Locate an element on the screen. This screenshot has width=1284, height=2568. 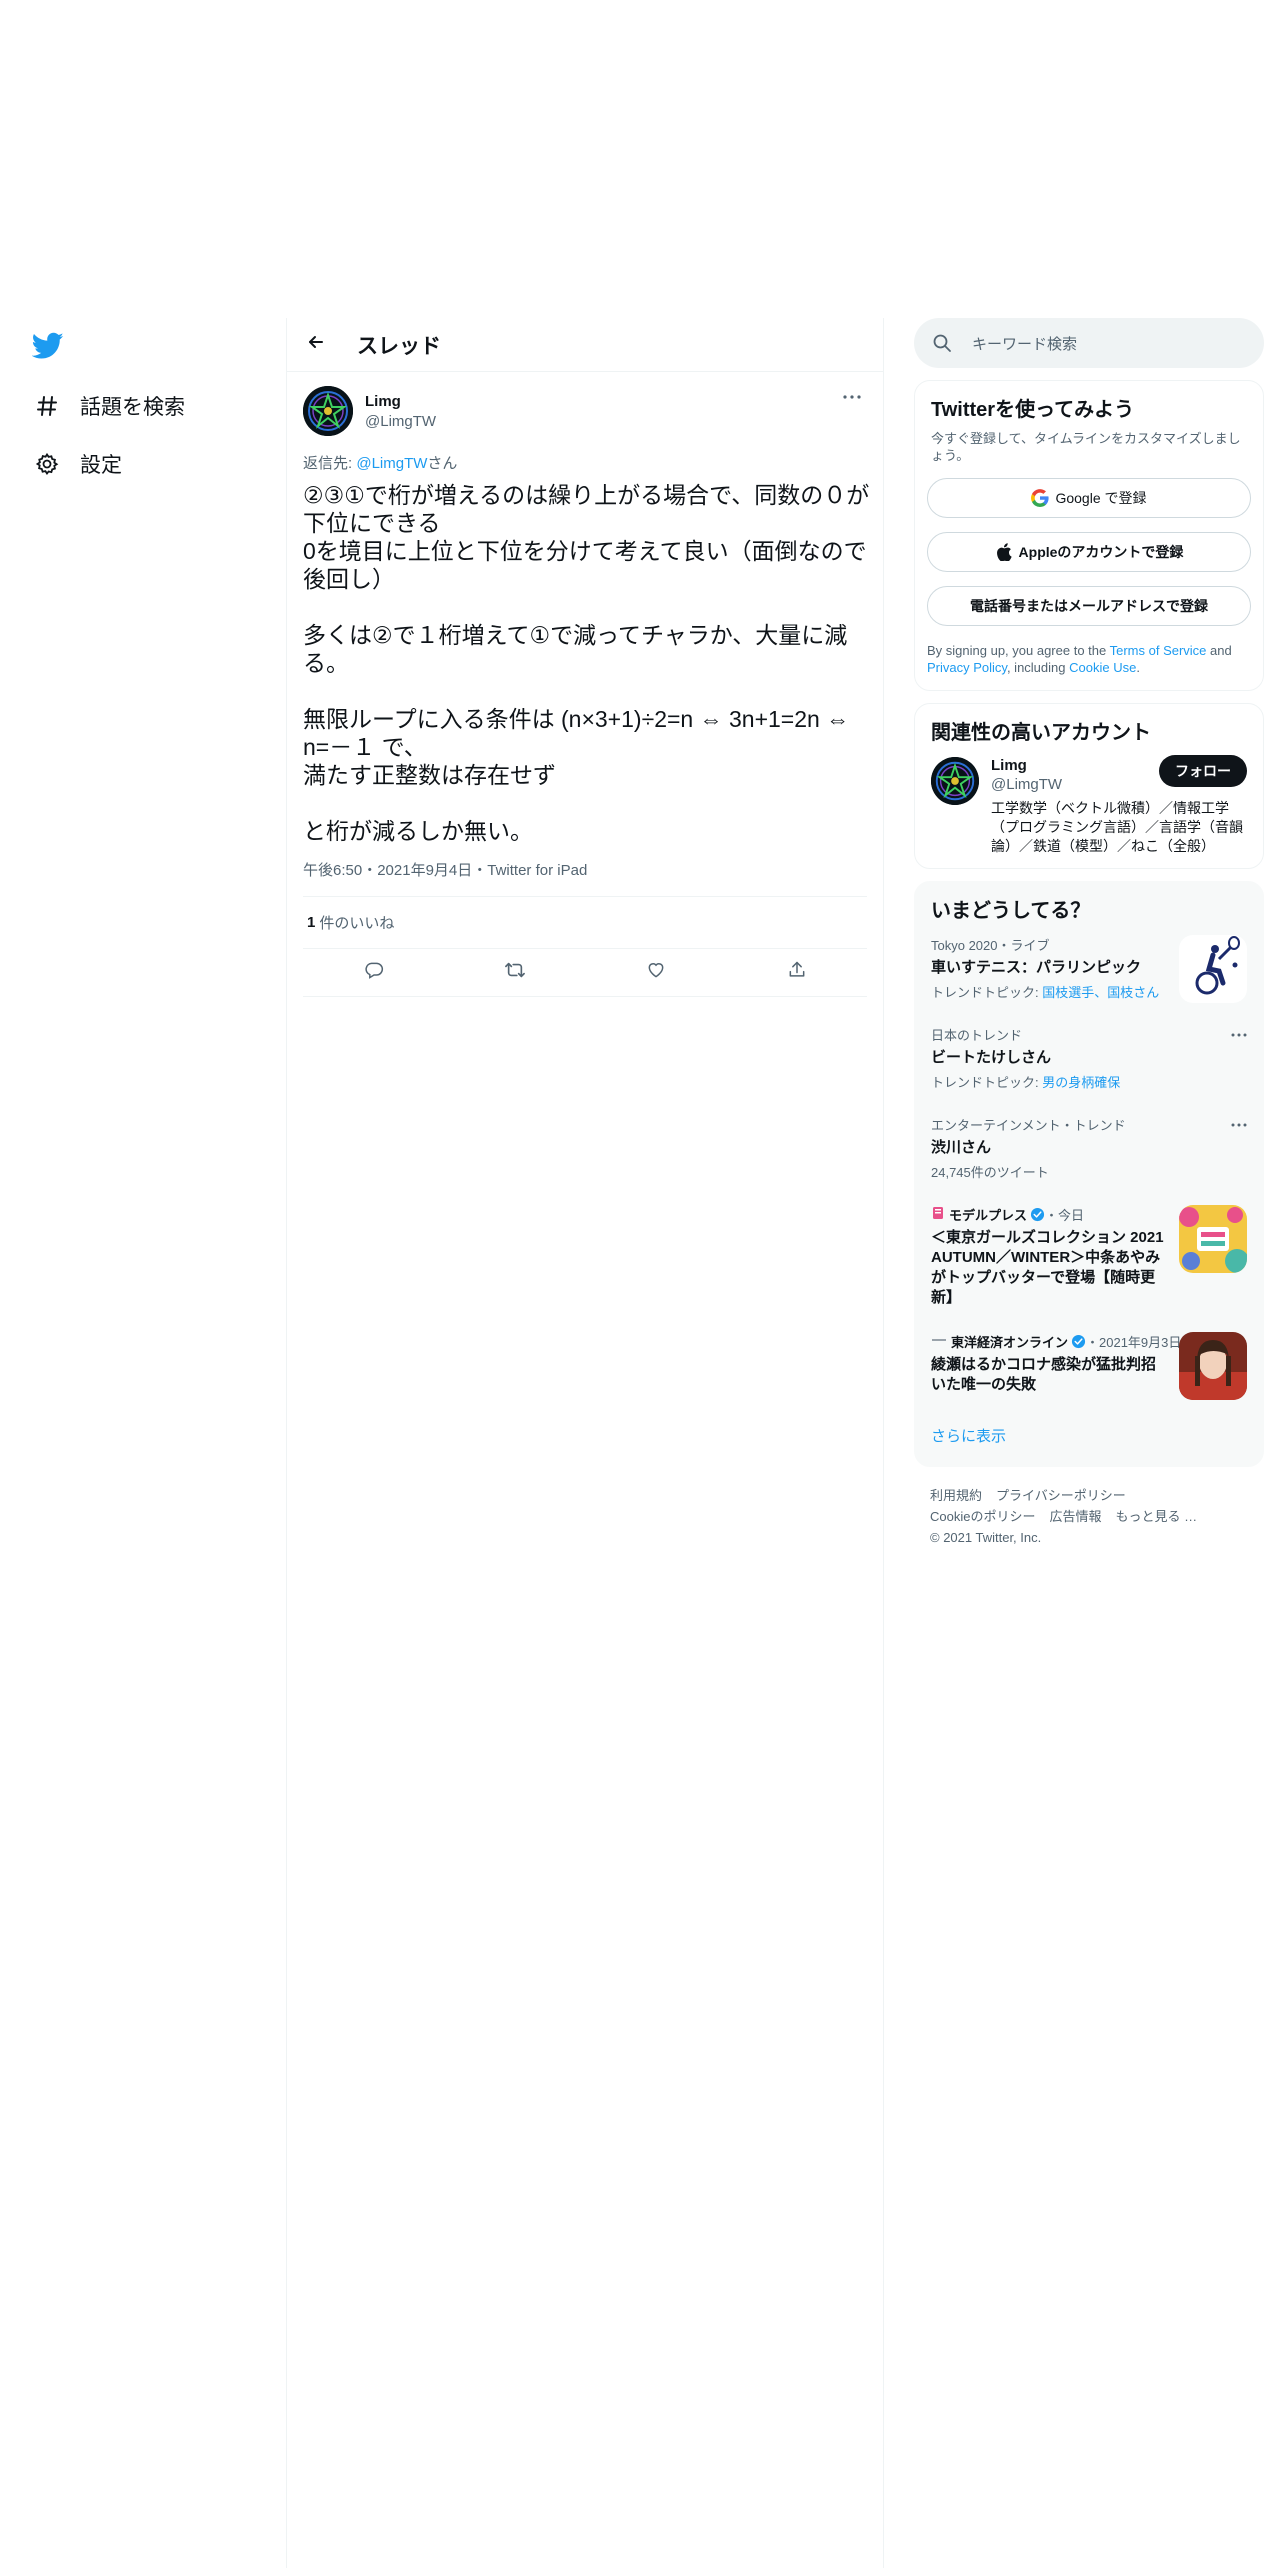
more-button is located at coordinates (852, 395).